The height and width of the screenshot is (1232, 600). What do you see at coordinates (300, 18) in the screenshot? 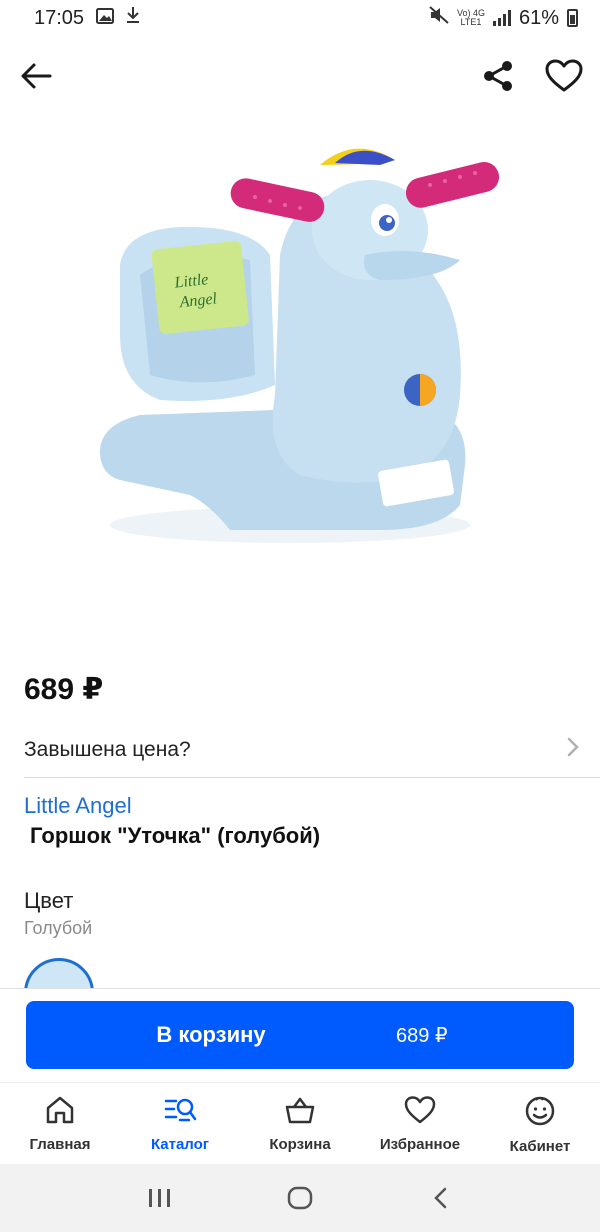
I see `status-bar: 17:05 Vo) 4G LTE1 61%` at bounding box center [300, 18].